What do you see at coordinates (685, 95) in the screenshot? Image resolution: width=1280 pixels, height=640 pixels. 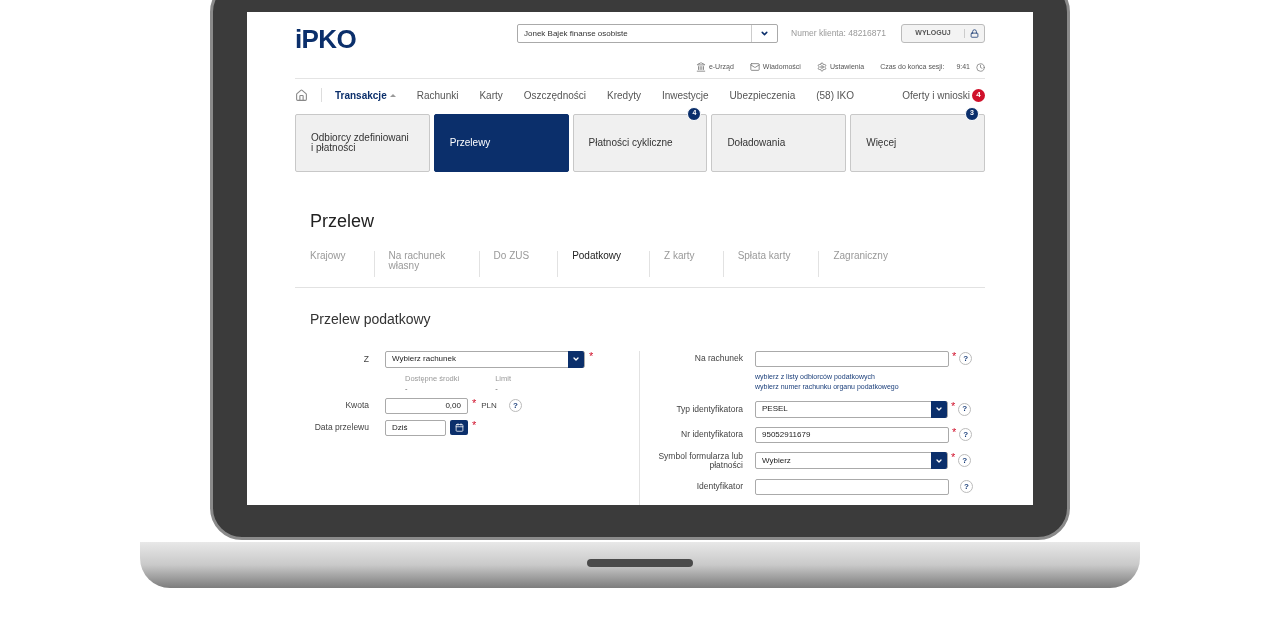 I see `nav-tab: Inwestycje` at bounding box center [685, 95].